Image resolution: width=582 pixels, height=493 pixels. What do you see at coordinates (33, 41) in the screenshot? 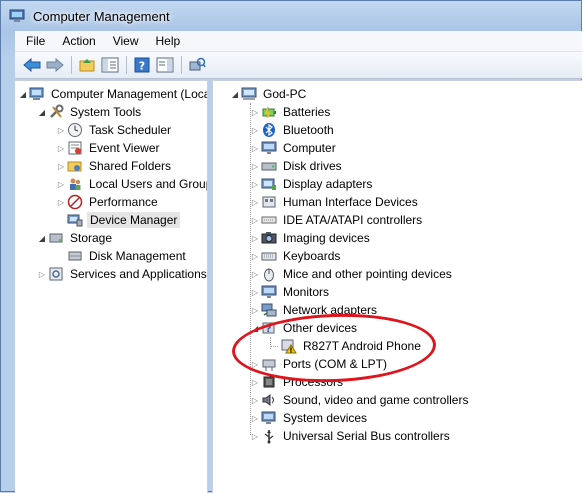
I see `menu-file: File` at bounding box center [33, 41].